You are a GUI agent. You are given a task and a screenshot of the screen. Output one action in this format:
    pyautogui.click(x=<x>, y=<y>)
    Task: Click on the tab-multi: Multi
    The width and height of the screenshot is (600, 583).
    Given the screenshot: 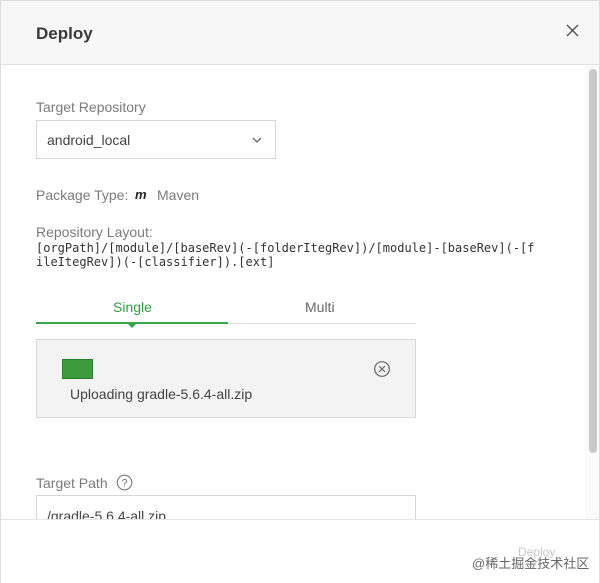 What is the action you would take?
    pyautogui.click(x=320, y=307)
    